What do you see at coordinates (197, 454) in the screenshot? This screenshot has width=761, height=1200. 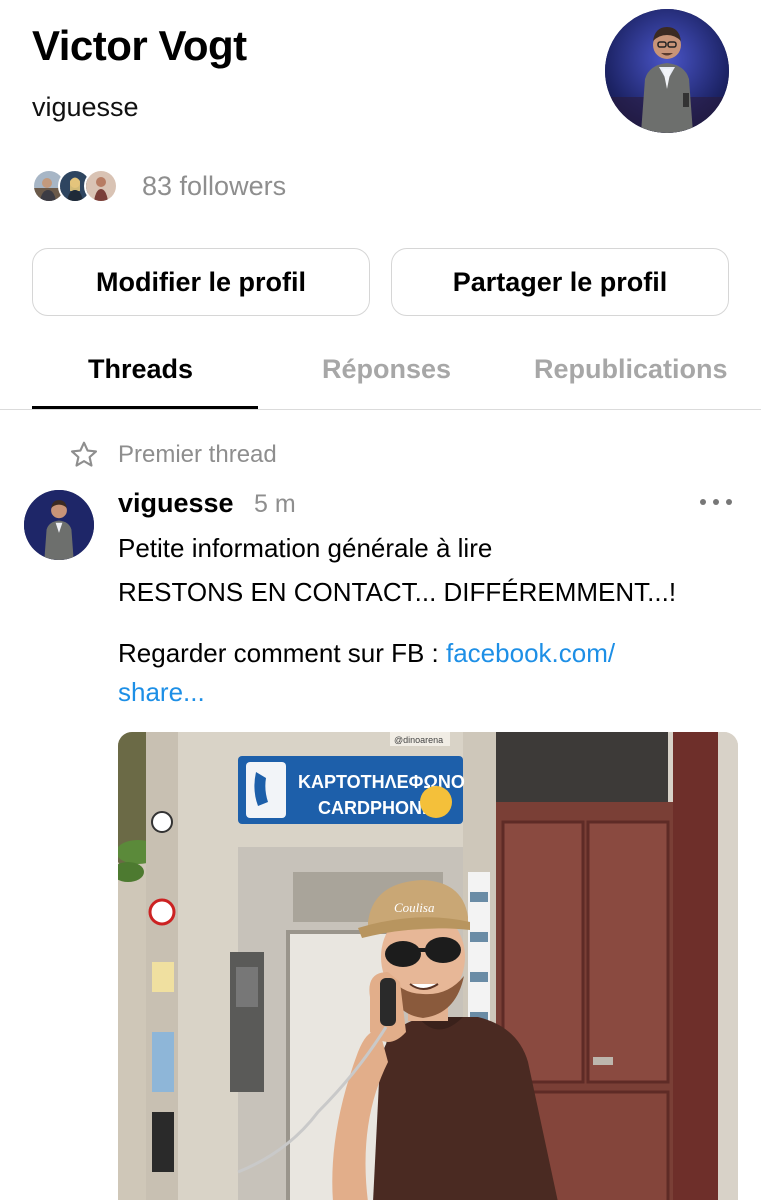 I see `pinned-label: Premier thread` at bounding box center [197, 454].